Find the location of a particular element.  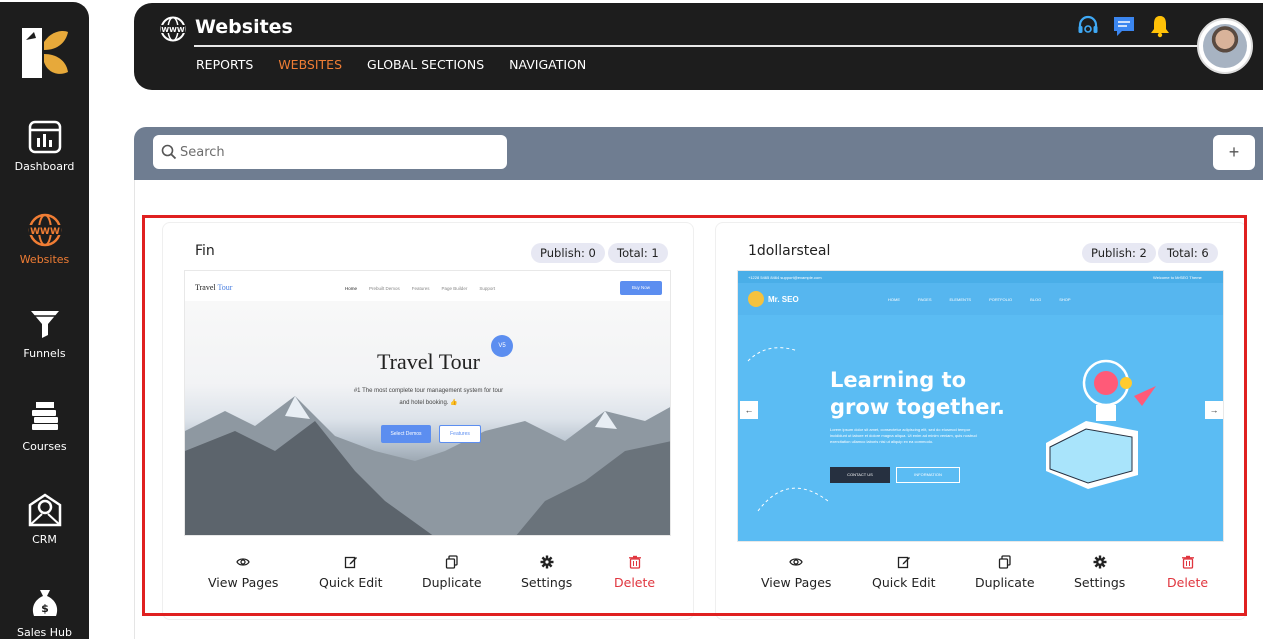

sidebar-item-courses: Courses is located at coordinates (44, 426).